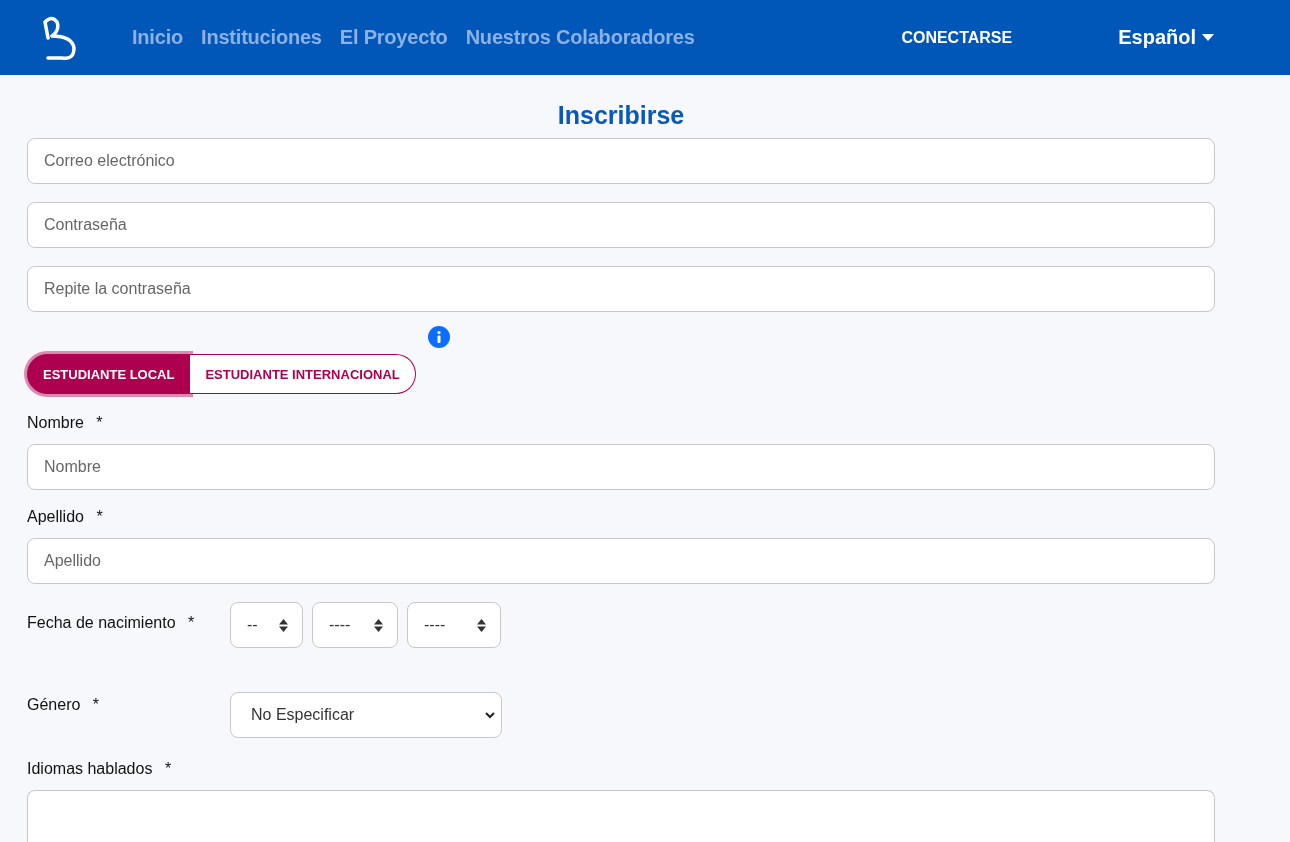 This screenshot has width=1290, height=842. What do you see at coordinates (621, 289) in the screenshot?
I see `input-field: Repite la contraseña` at bounding box center [621, 289].